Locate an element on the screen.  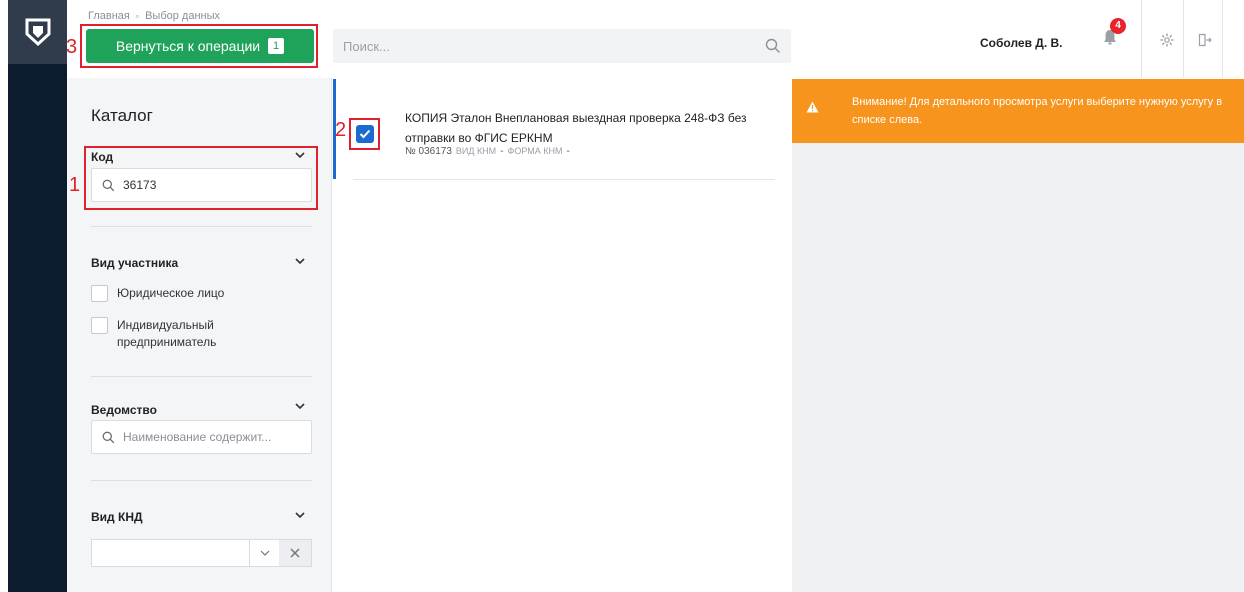
logout-icon is located at coordinates (1205, 40).